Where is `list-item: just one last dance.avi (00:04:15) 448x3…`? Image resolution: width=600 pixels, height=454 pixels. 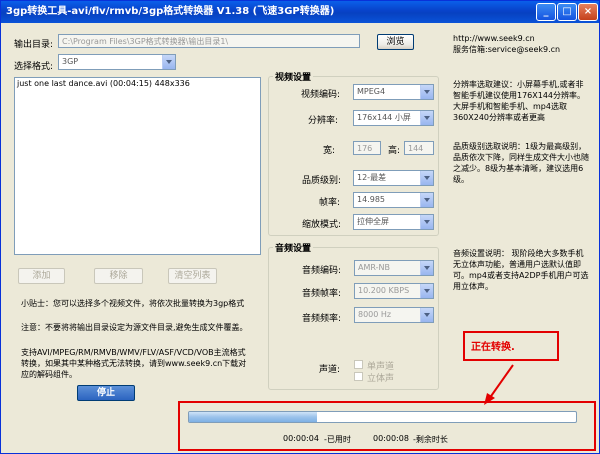 list-item: just one last dance.avi (00:04:15) 448x3… is located at coordinates (137, 84).